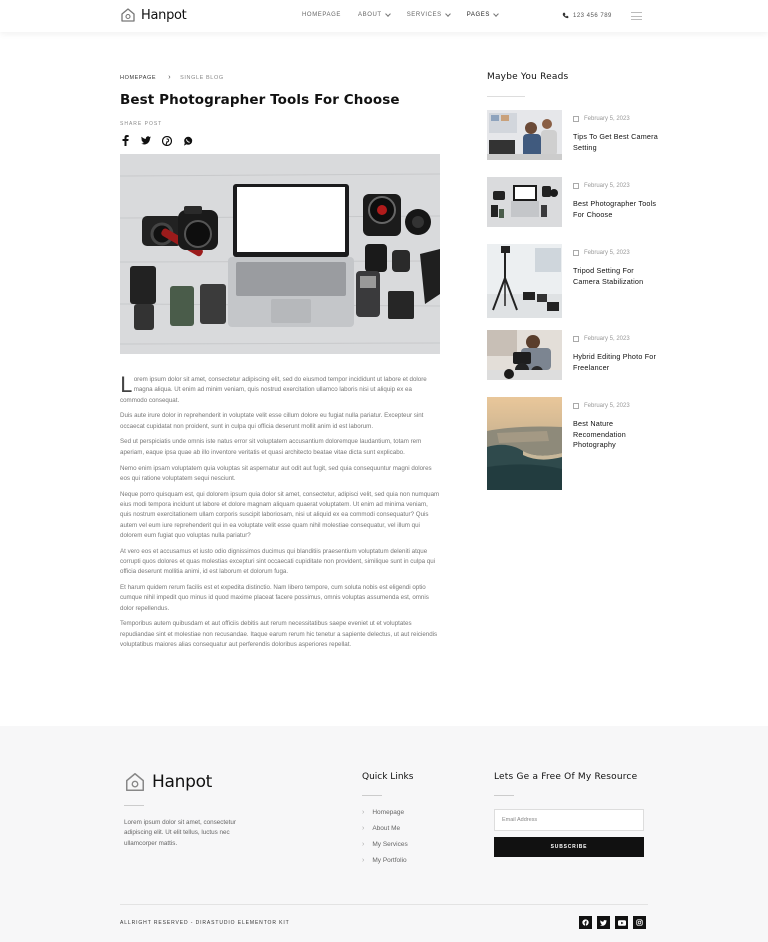 The width and height of the screenshot is (768, 942). I want to click on main-nav: Homepage About Services Pages, so click(408, 14).